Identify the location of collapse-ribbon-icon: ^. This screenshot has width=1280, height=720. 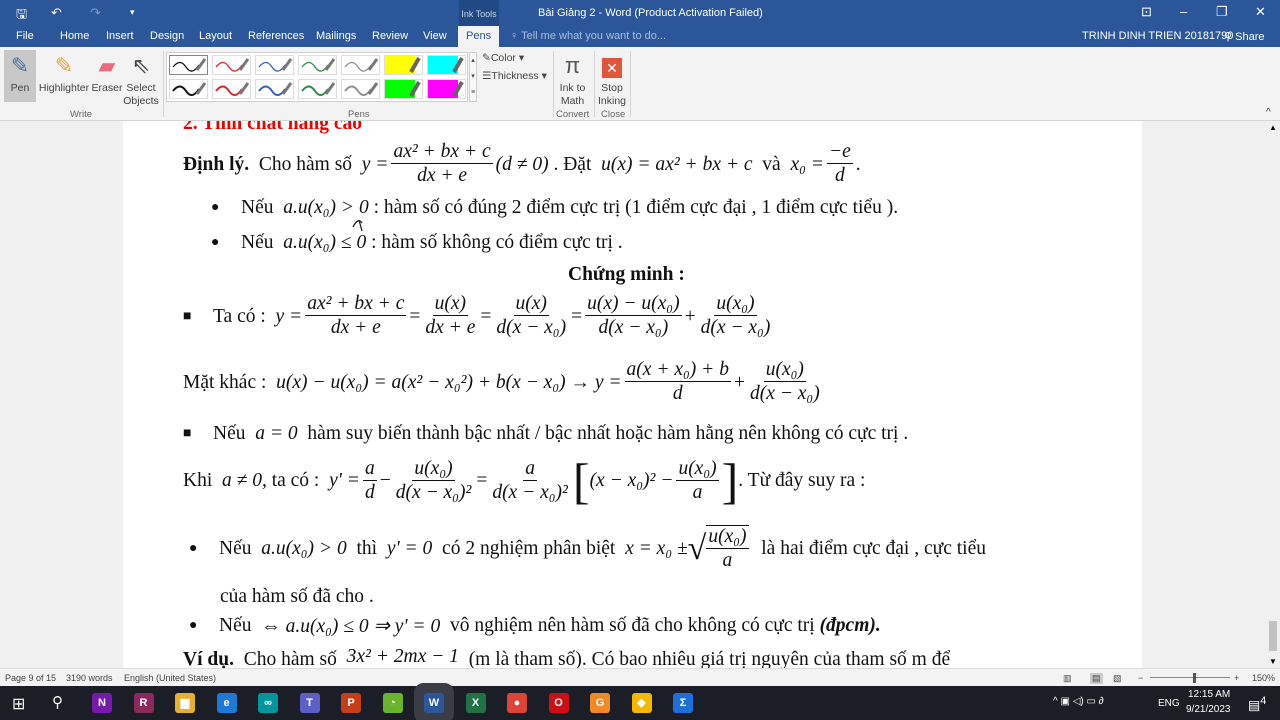
(1268, 112).